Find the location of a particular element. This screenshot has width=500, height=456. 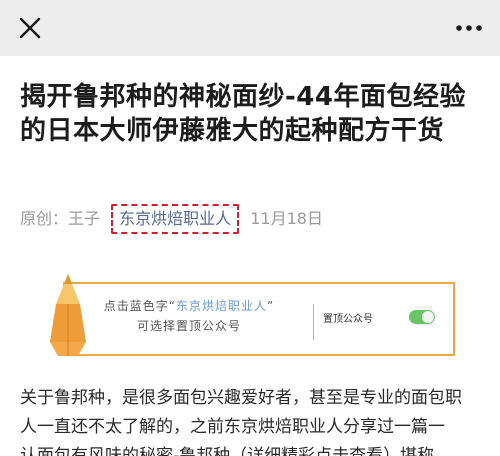

account-name-link: 东京烘焙职业人 is located at coordinates (175, 219).